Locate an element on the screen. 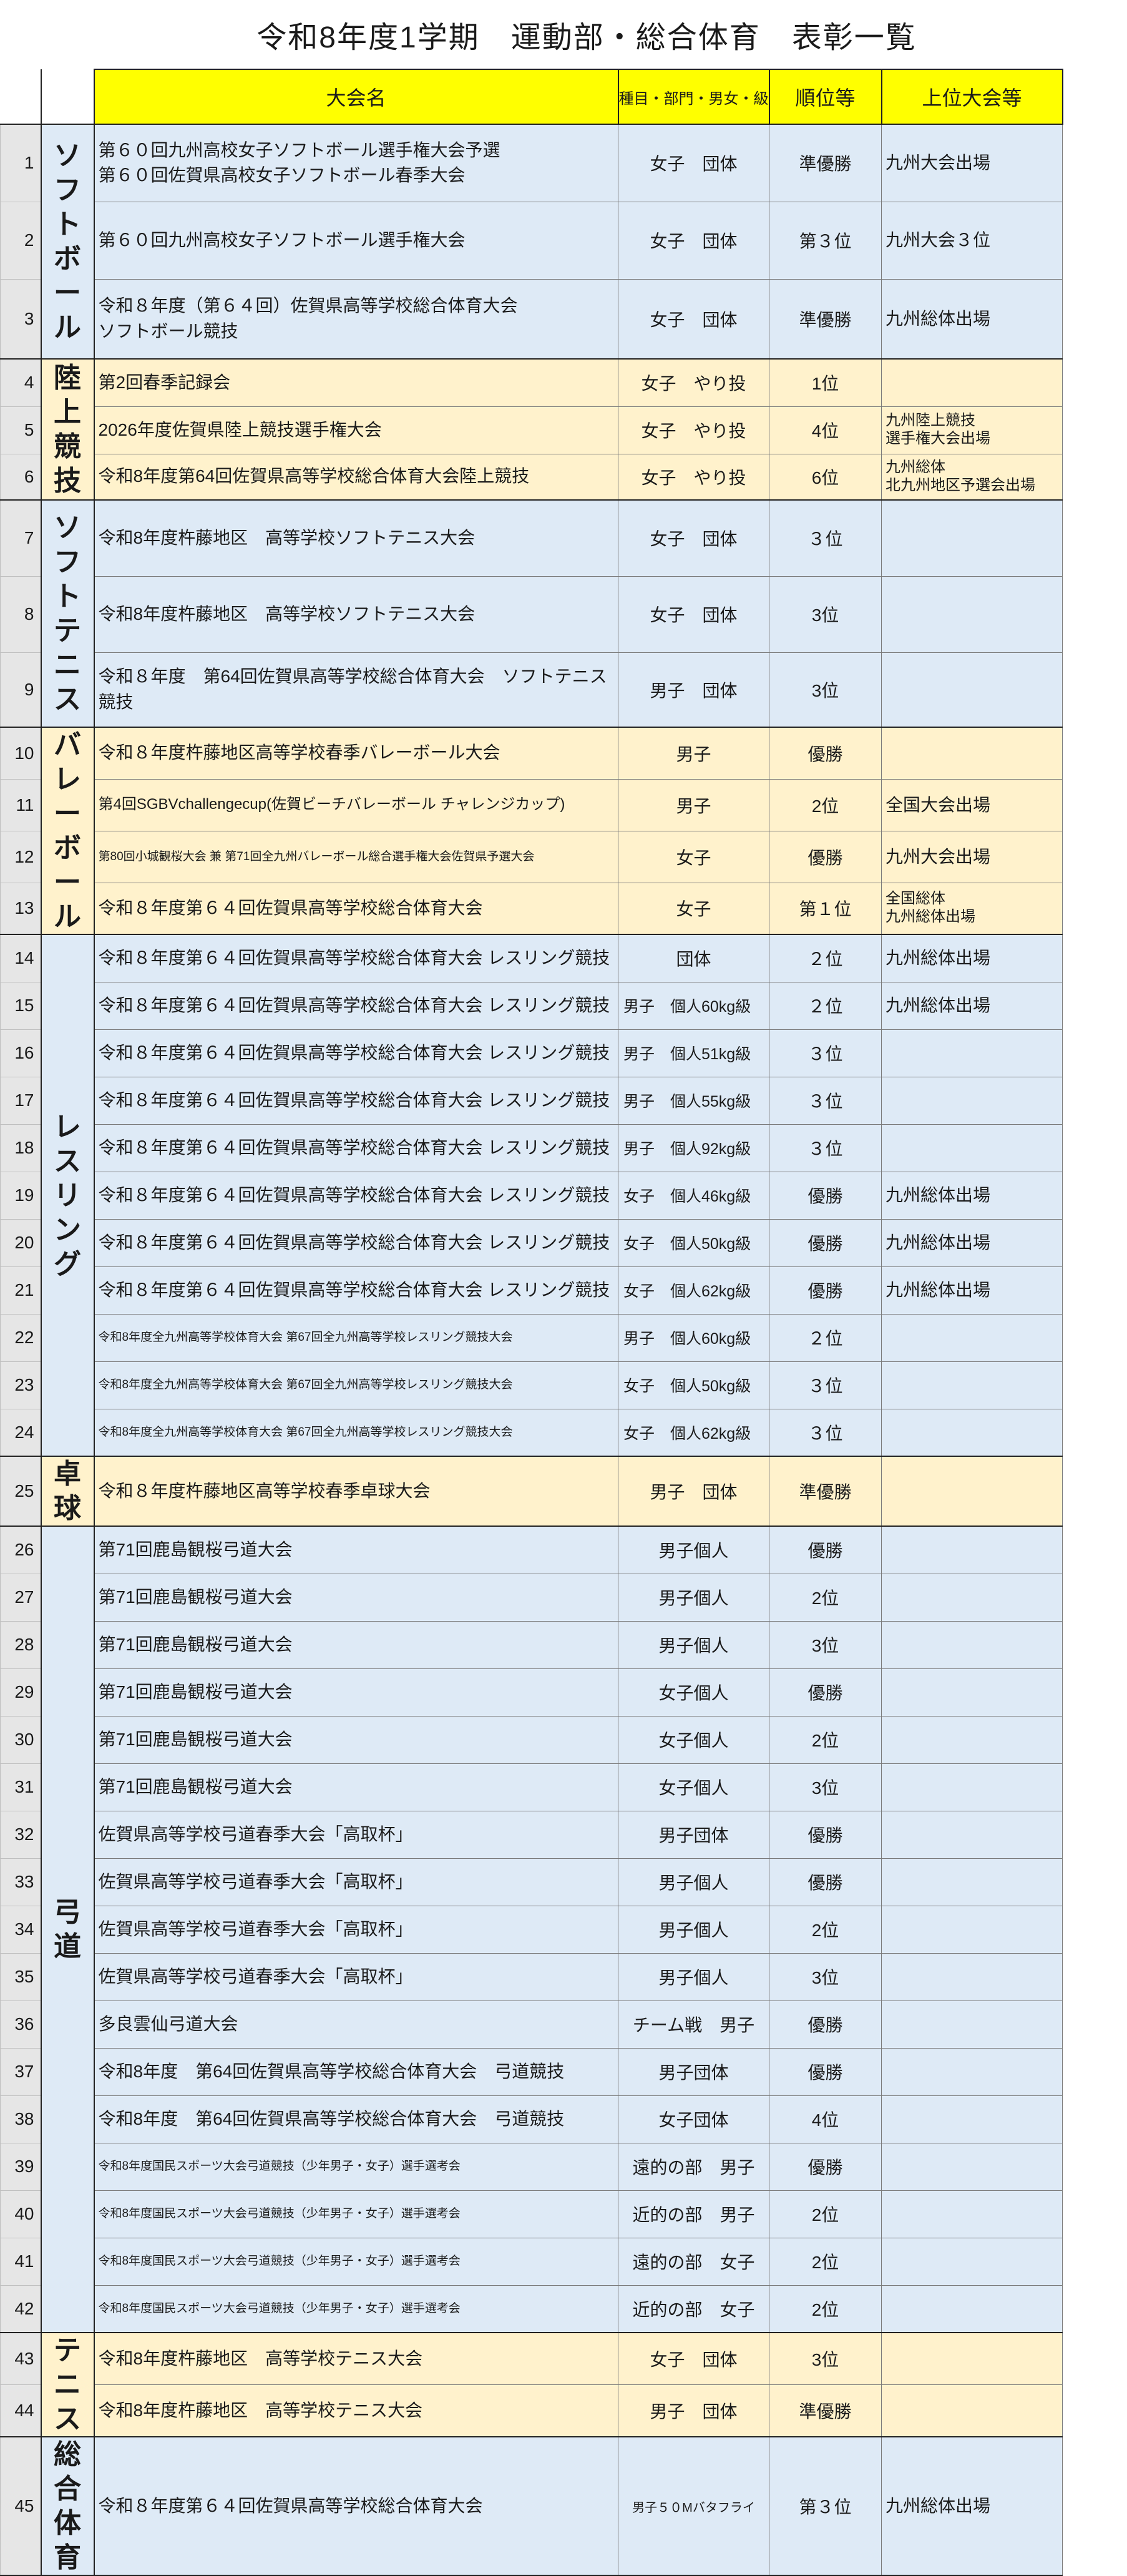  row-number: 4 is located at coordinates (20, 382).